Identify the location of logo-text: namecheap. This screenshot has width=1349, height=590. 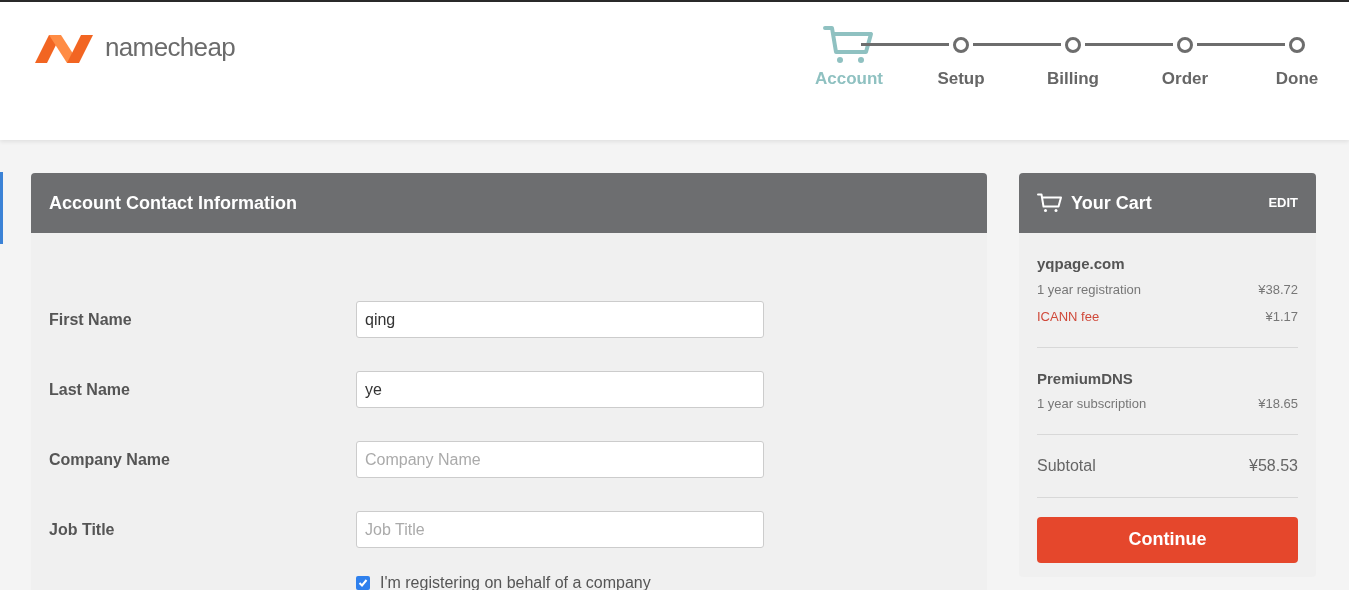
(170, 47).